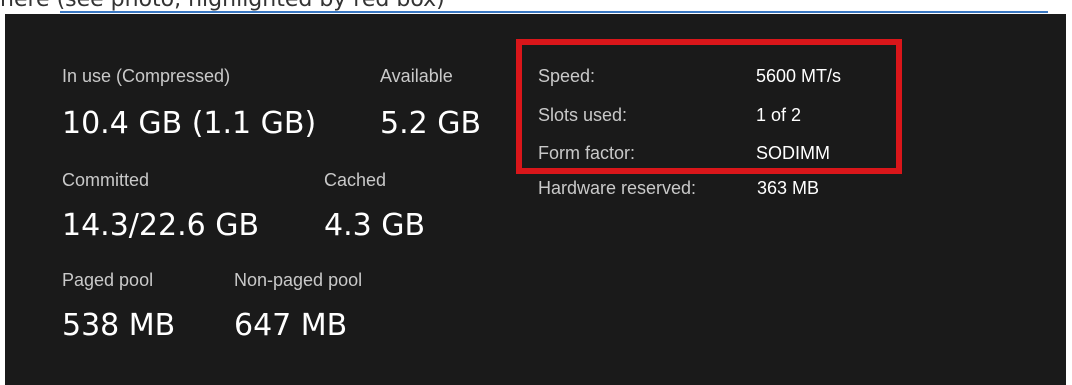 This screenshot has height=385, width=1072. I want to click on committed-label: Committed, so click(106, 180).